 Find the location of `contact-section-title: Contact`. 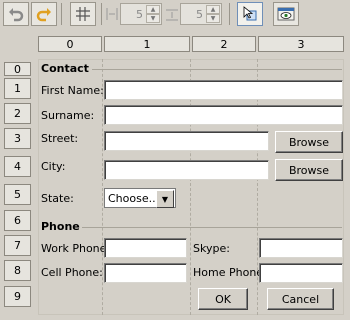

contact-section-title: Contact is located at coordinates (65, 68).